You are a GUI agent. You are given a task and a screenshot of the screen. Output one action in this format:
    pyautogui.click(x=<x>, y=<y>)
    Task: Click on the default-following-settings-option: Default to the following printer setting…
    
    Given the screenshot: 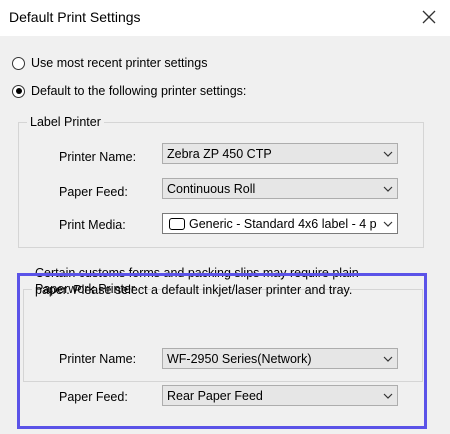 What is the action you would take?
    pyautogui.click(x=129, y=91)
    